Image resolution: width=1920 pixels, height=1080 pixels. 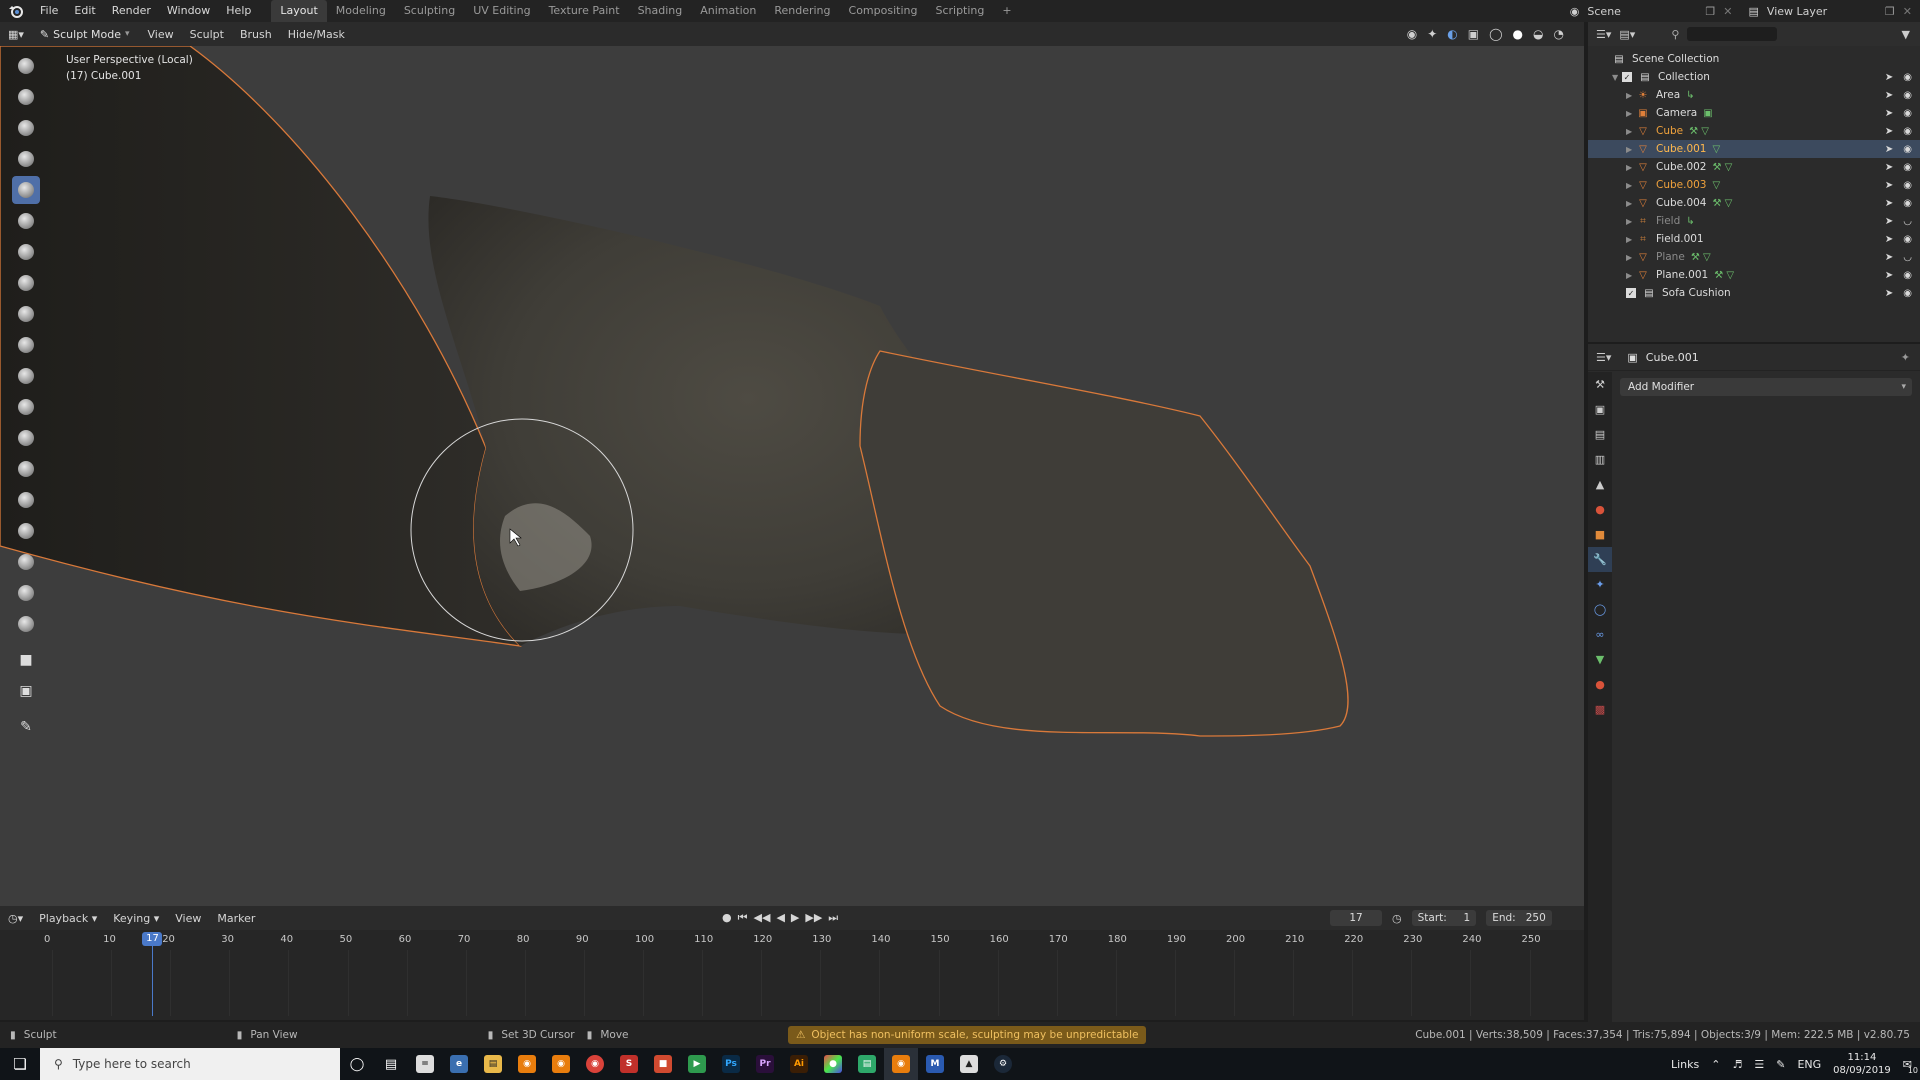 I want to click on clock-icon: ◷, so click(x=1397, y=918).